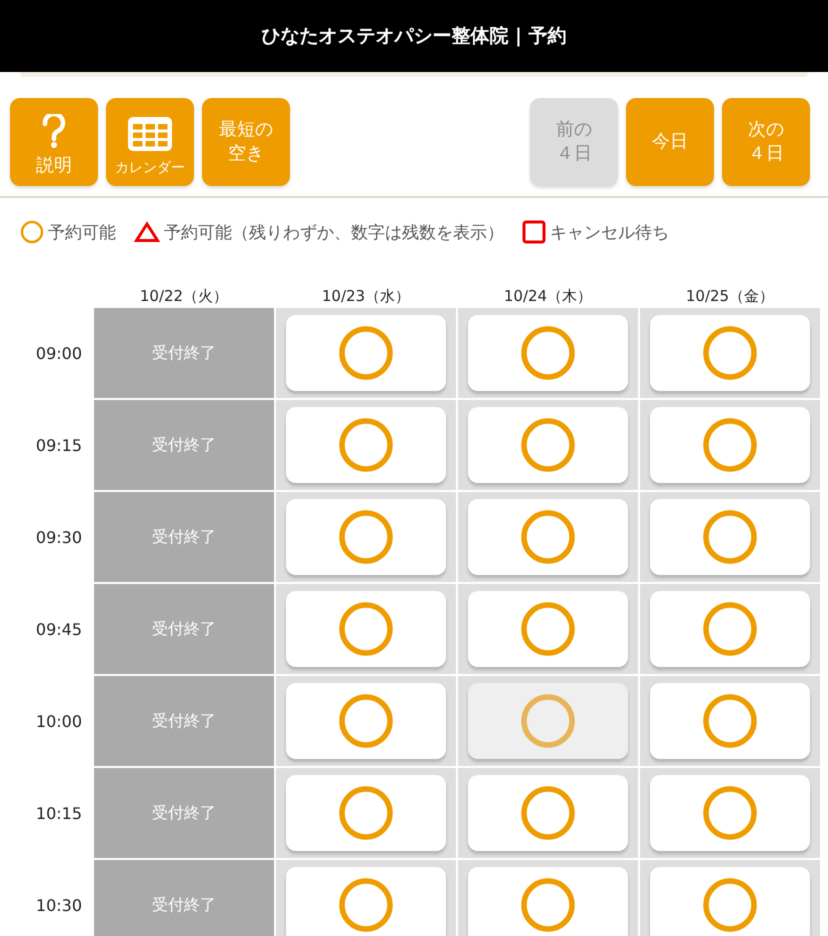 The height and width of the screenshot is (936, 828). Describe the element at coordinates (58, 537) in the screenshot. I see `time-label: 09:30` at that location.